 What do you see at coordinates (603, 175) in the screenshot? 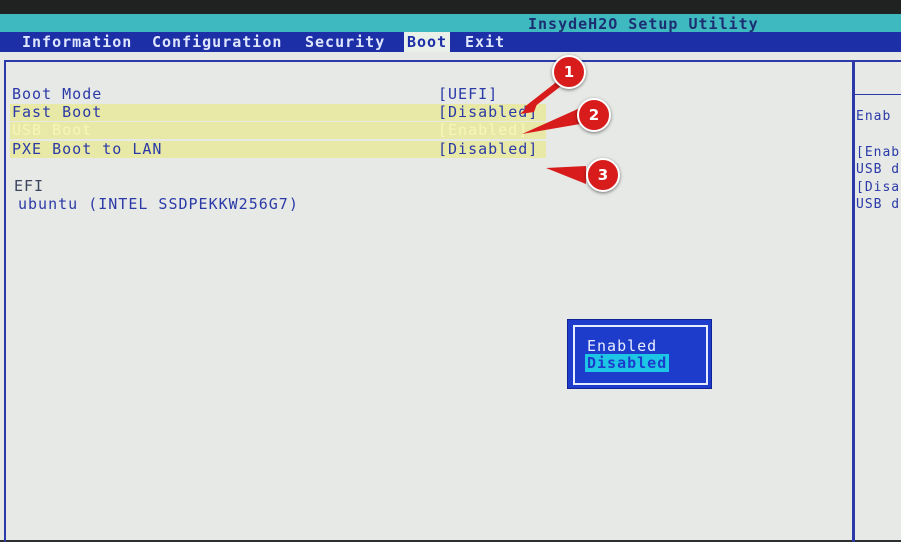
I see `annotation-marker-3: 3` at bounding box center [603, 175].